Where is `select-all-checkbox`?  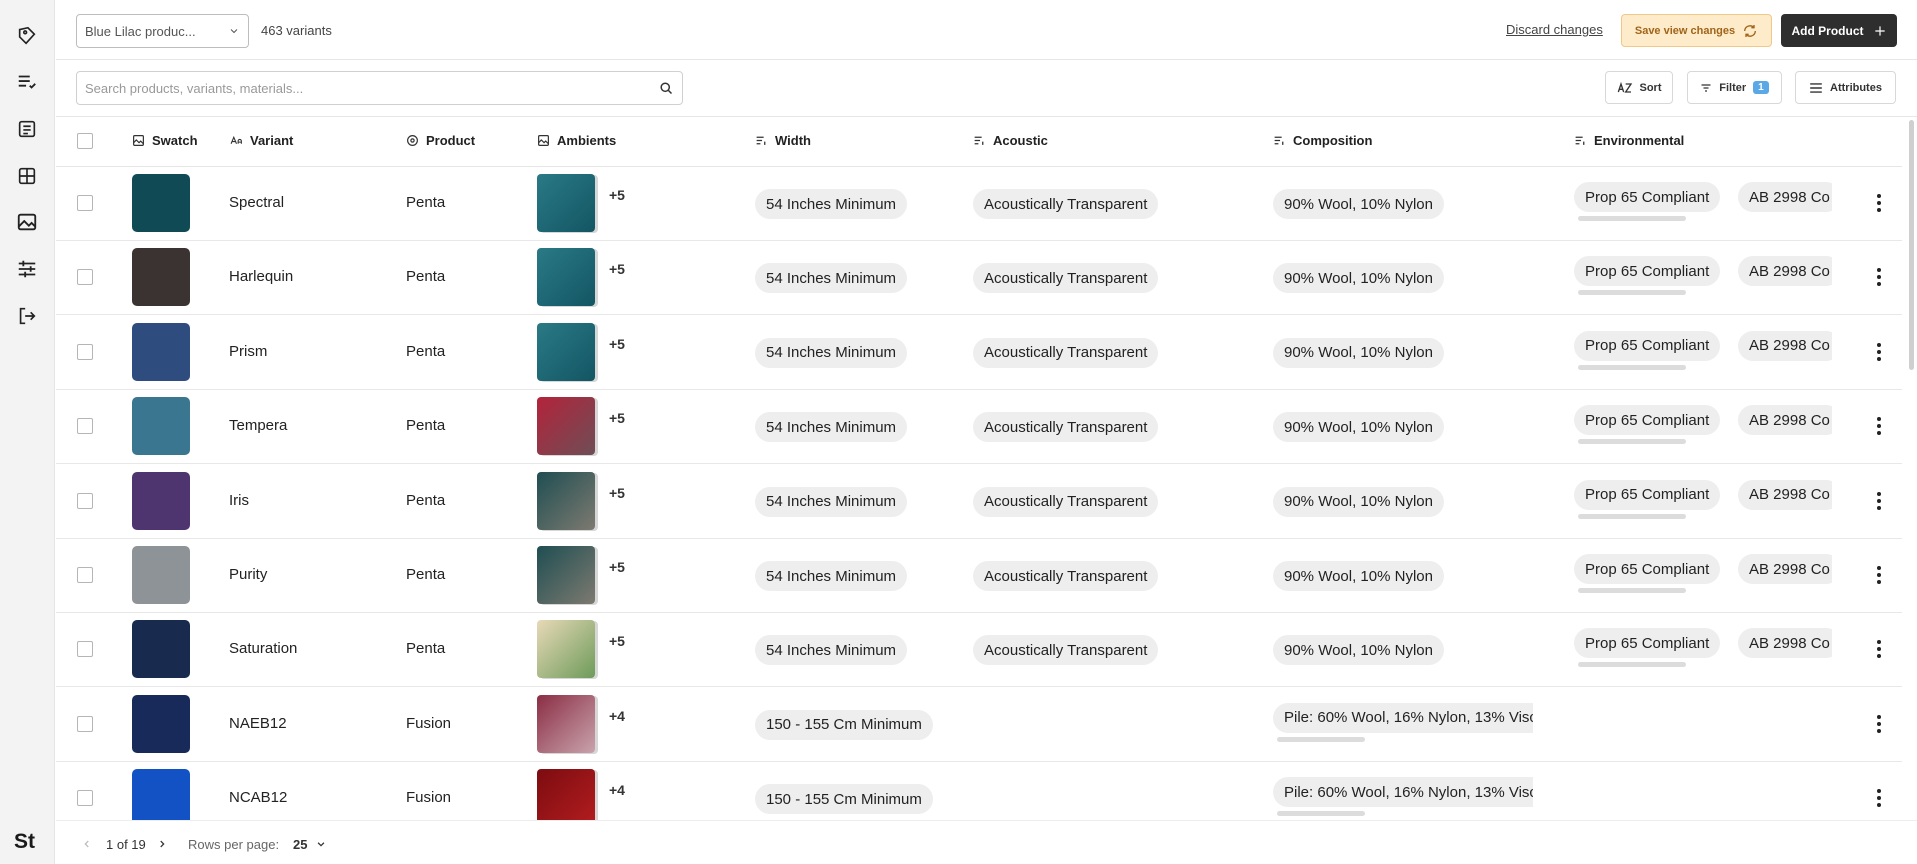
select-all-checkbox is located at coordinates (85, 141).